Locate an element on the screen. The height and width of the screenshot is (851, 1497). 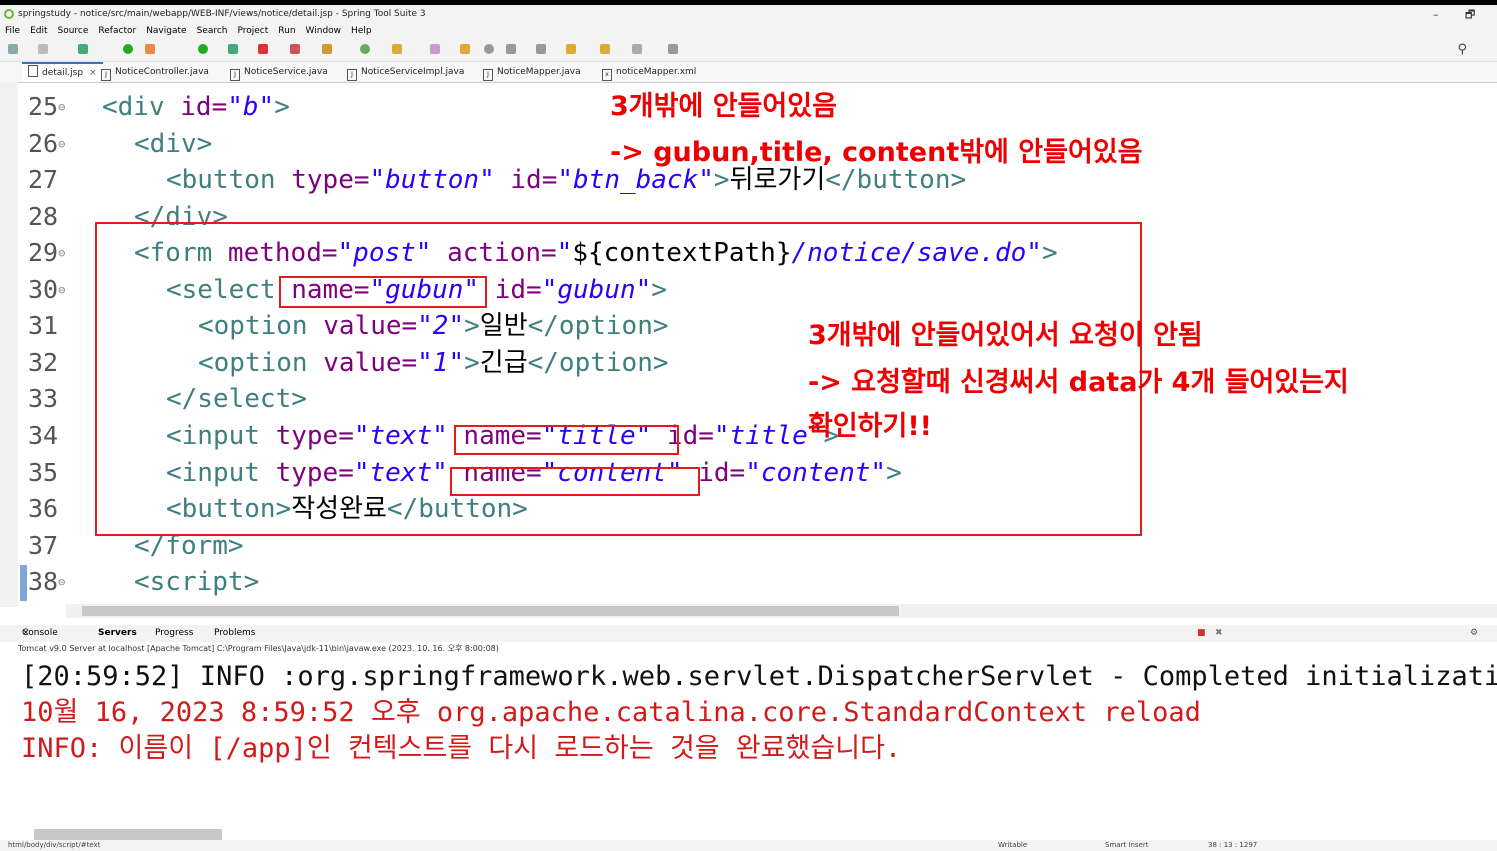
xml-file-icon: x is located at coordinates (607, 75).